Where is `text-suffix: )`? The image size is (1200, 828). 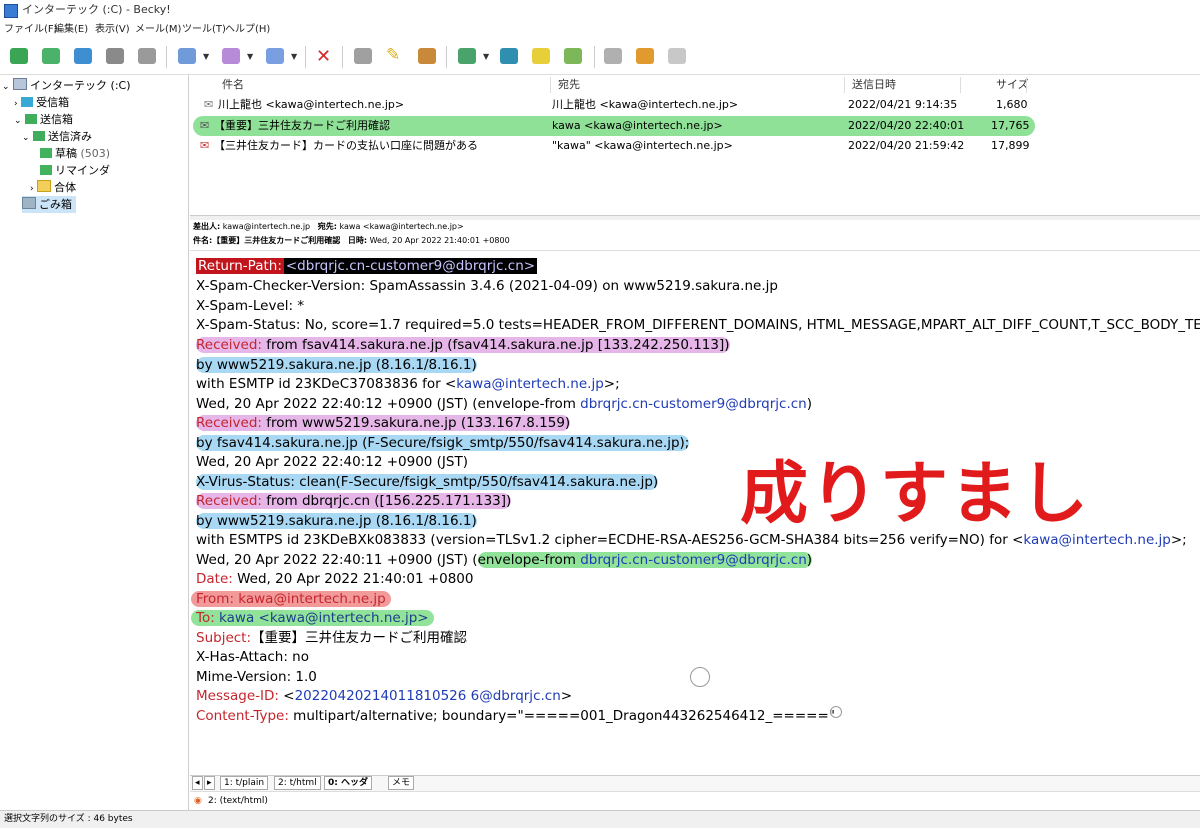 text-suffix: ) is located at coordinates (809, 404).